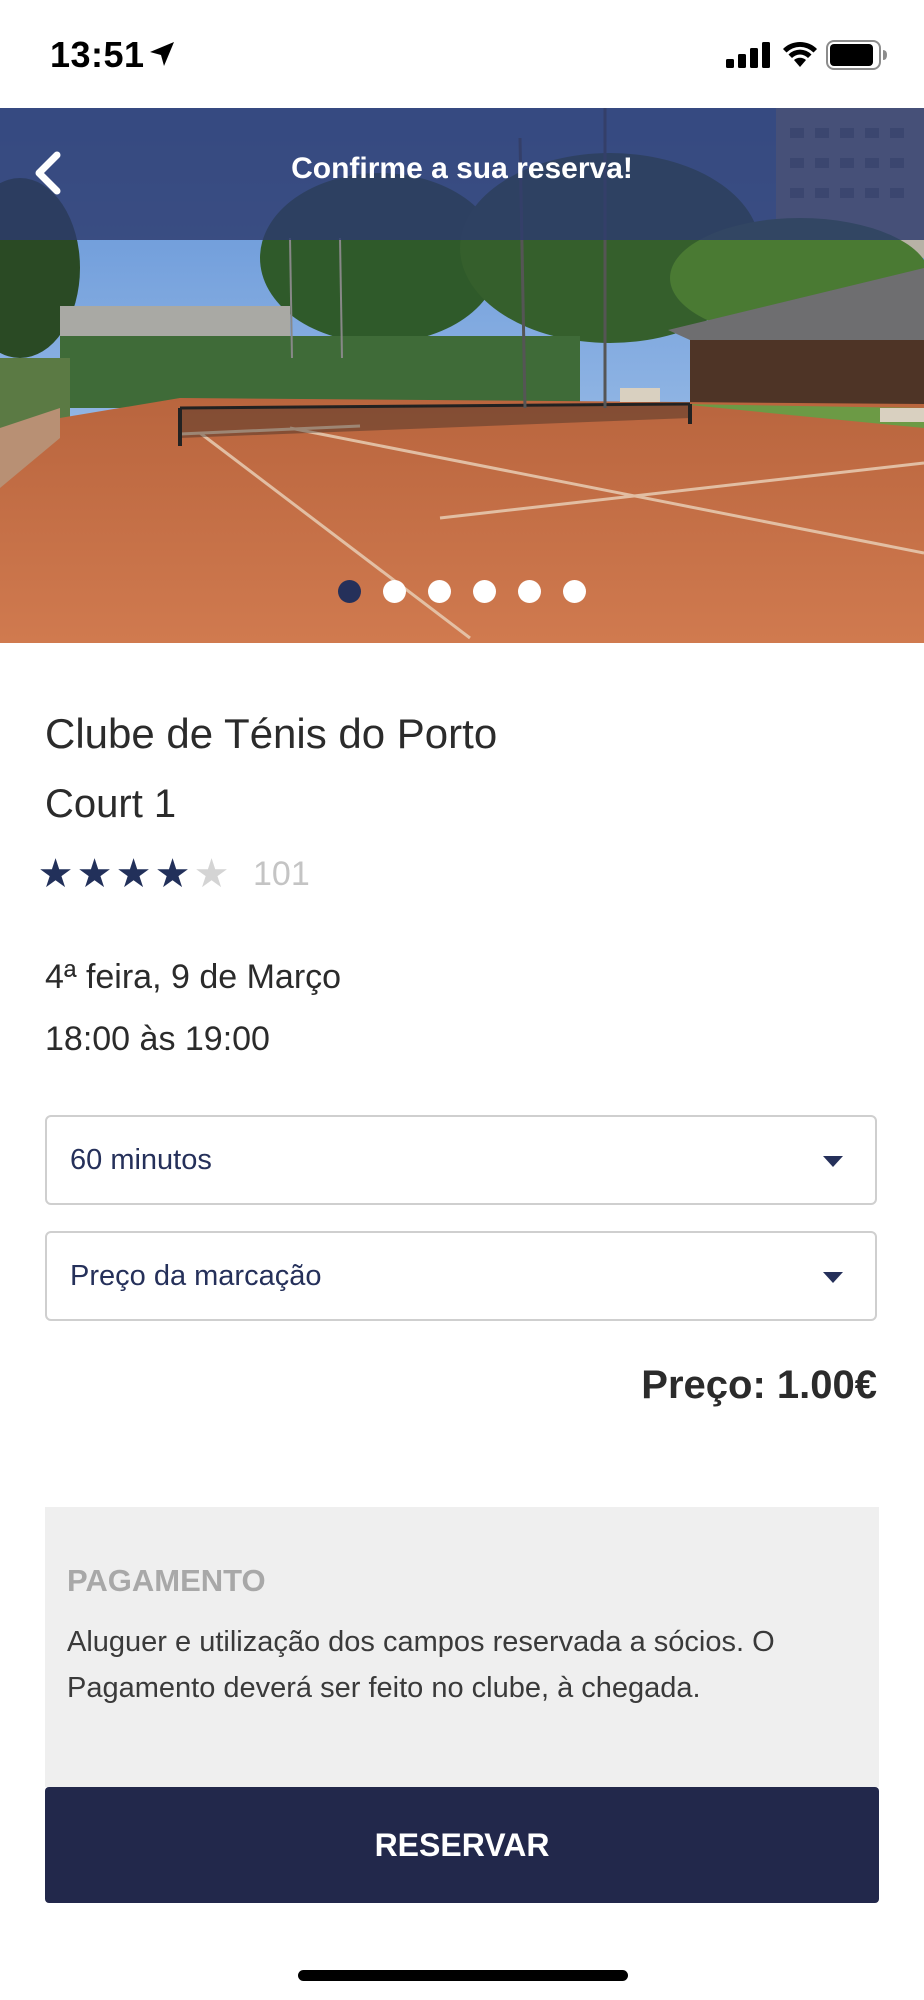 The width and height of the screenshot is (924, 2000). What do you see at coordinates (211, 874) in the screenshot?
I see `star-empty-icon: ★` at bounding box center [211, 874].